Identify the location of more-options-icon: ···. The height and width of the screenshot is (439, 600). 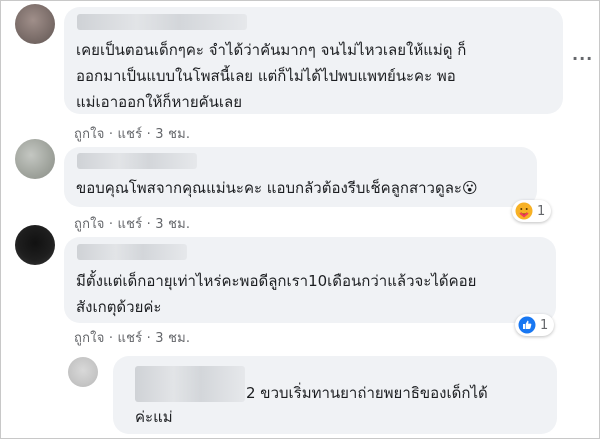
(582, 58).